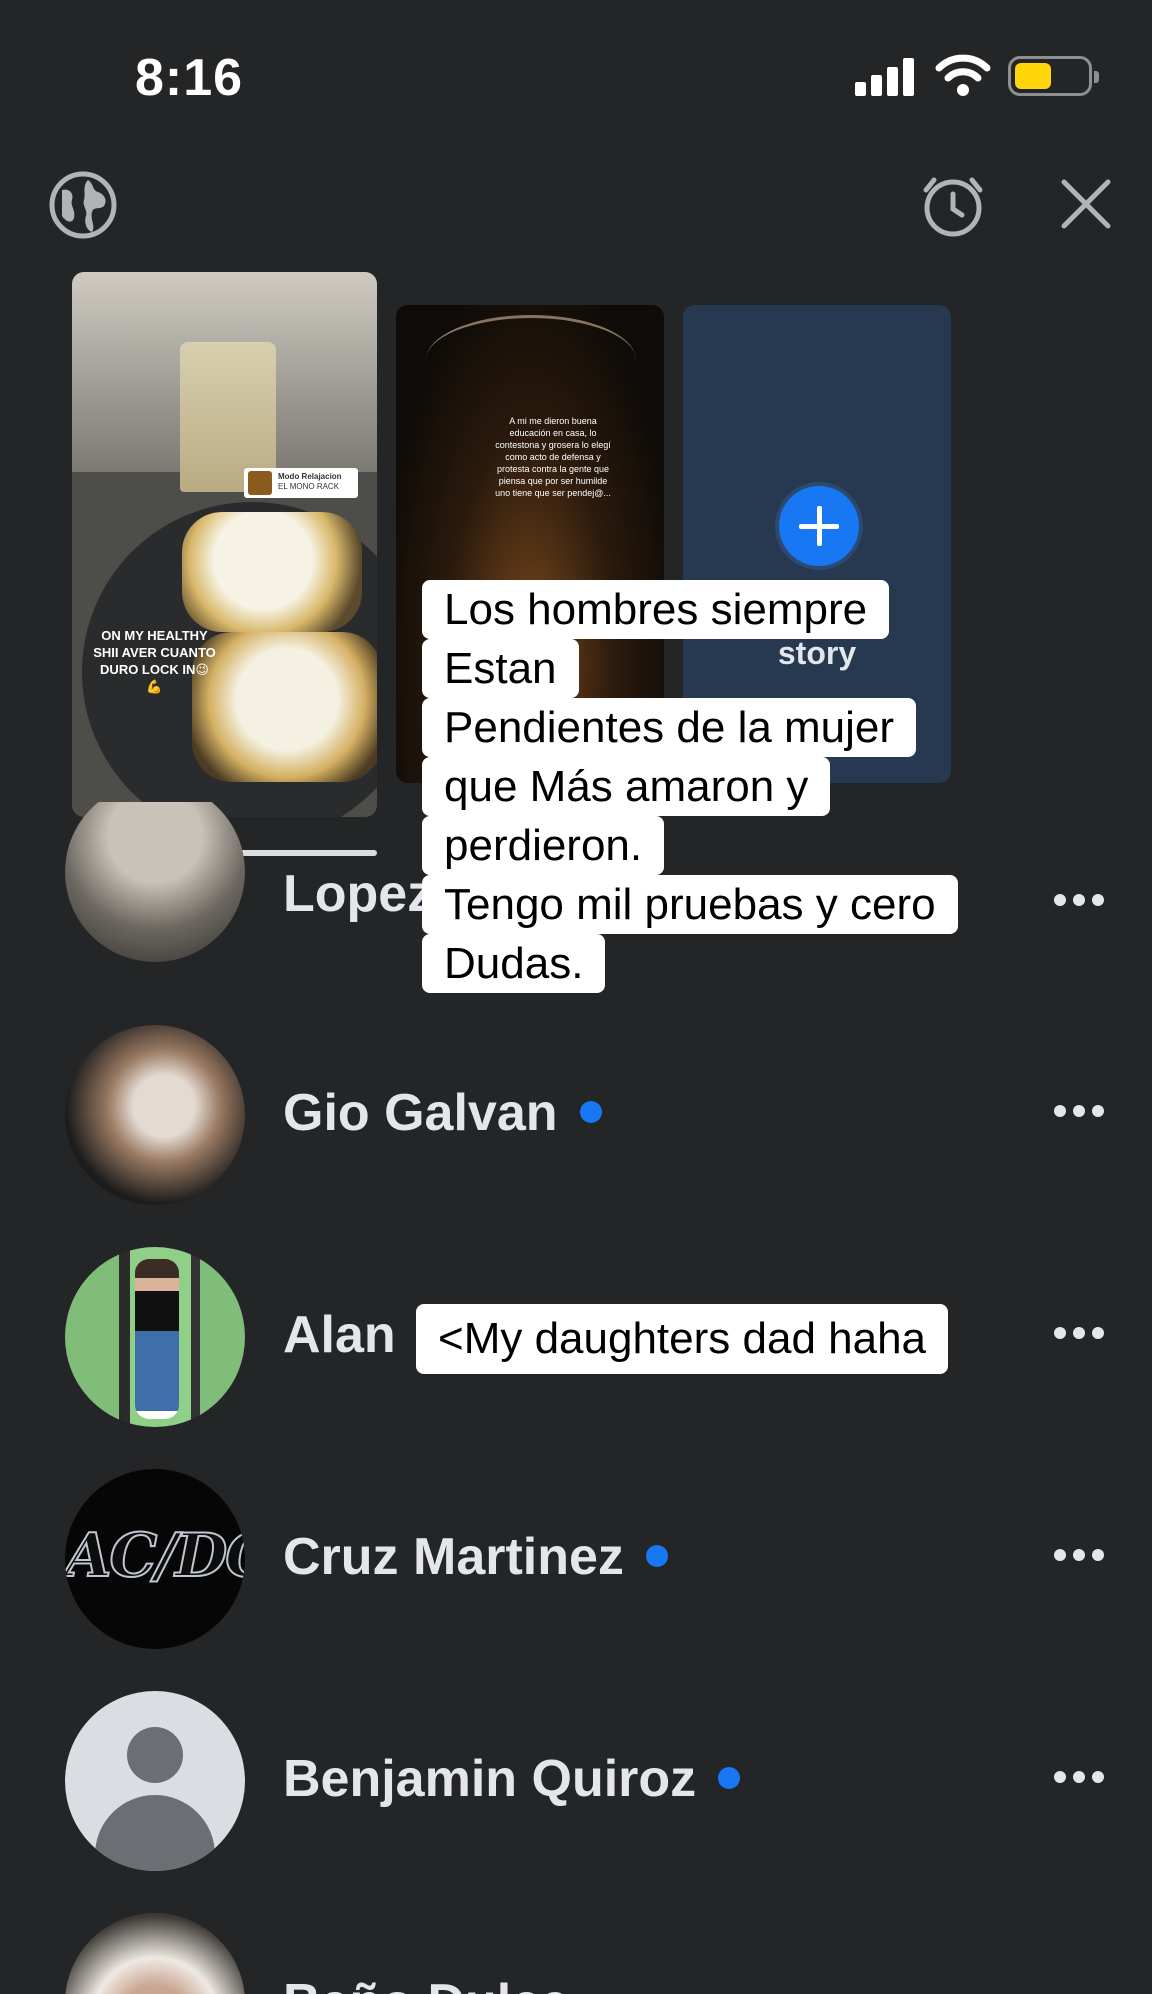 This screenshot has height=1994, width=1152. What do you see at coordinates (358, 894) in the screenshot?
I see `contact-name: Lopez` at bounding box center [358, 894].